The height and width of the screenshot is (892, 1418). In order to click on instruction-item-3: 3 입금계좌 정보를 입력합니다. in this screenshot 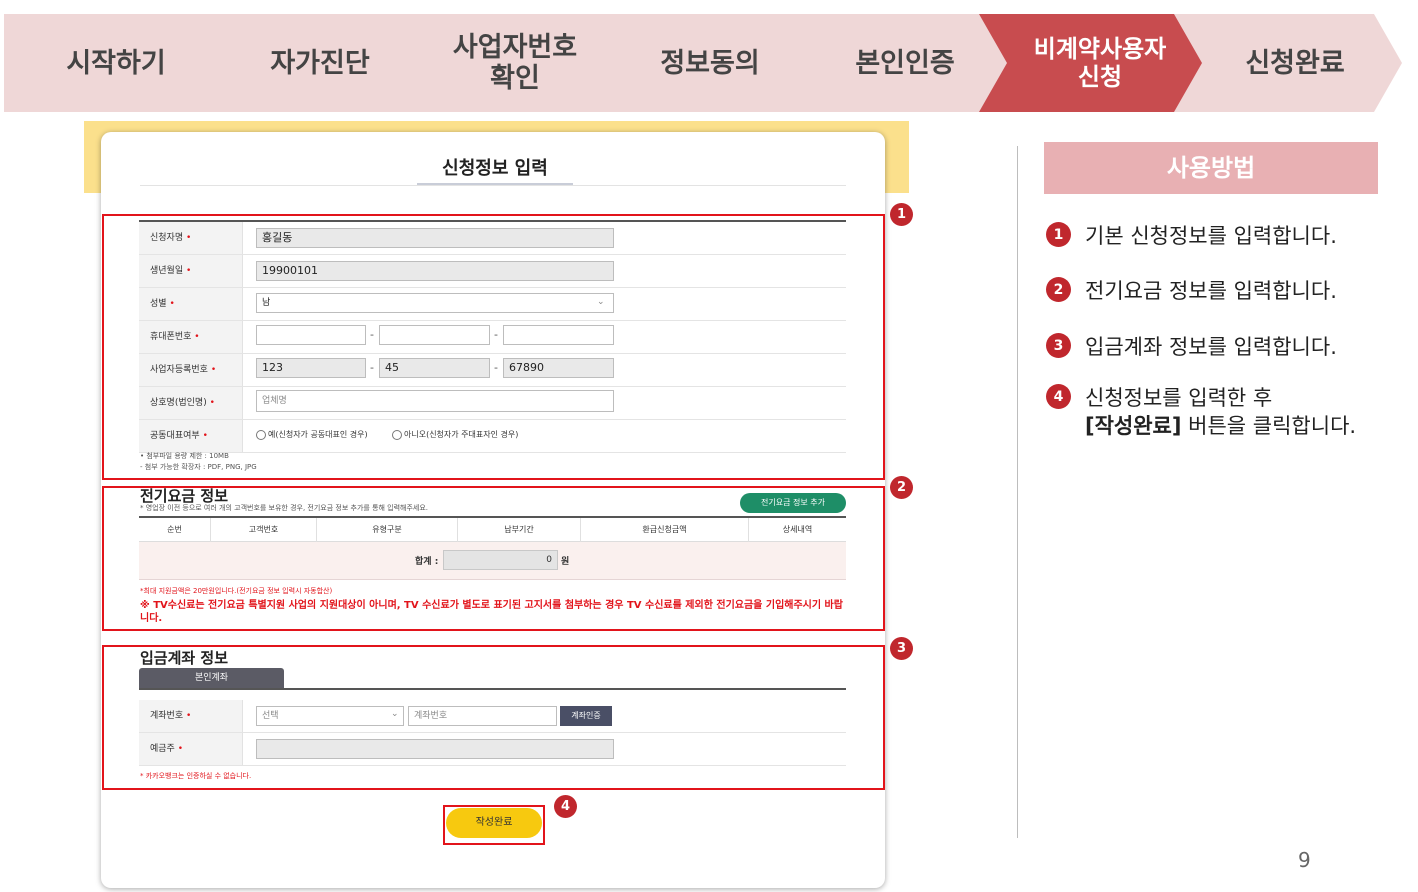, I will do `click(1191, 347)`.